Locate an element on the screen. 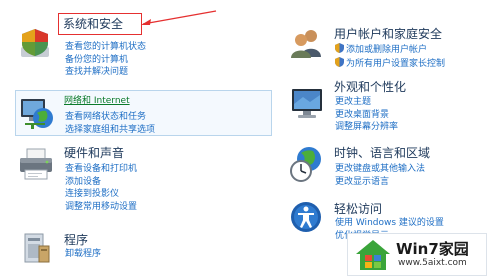 The image size is (491, 278). system-security-links: 查看您的计算机状态 备份您的计算机 查找并解决问题 is located at coordinates (105, 60).